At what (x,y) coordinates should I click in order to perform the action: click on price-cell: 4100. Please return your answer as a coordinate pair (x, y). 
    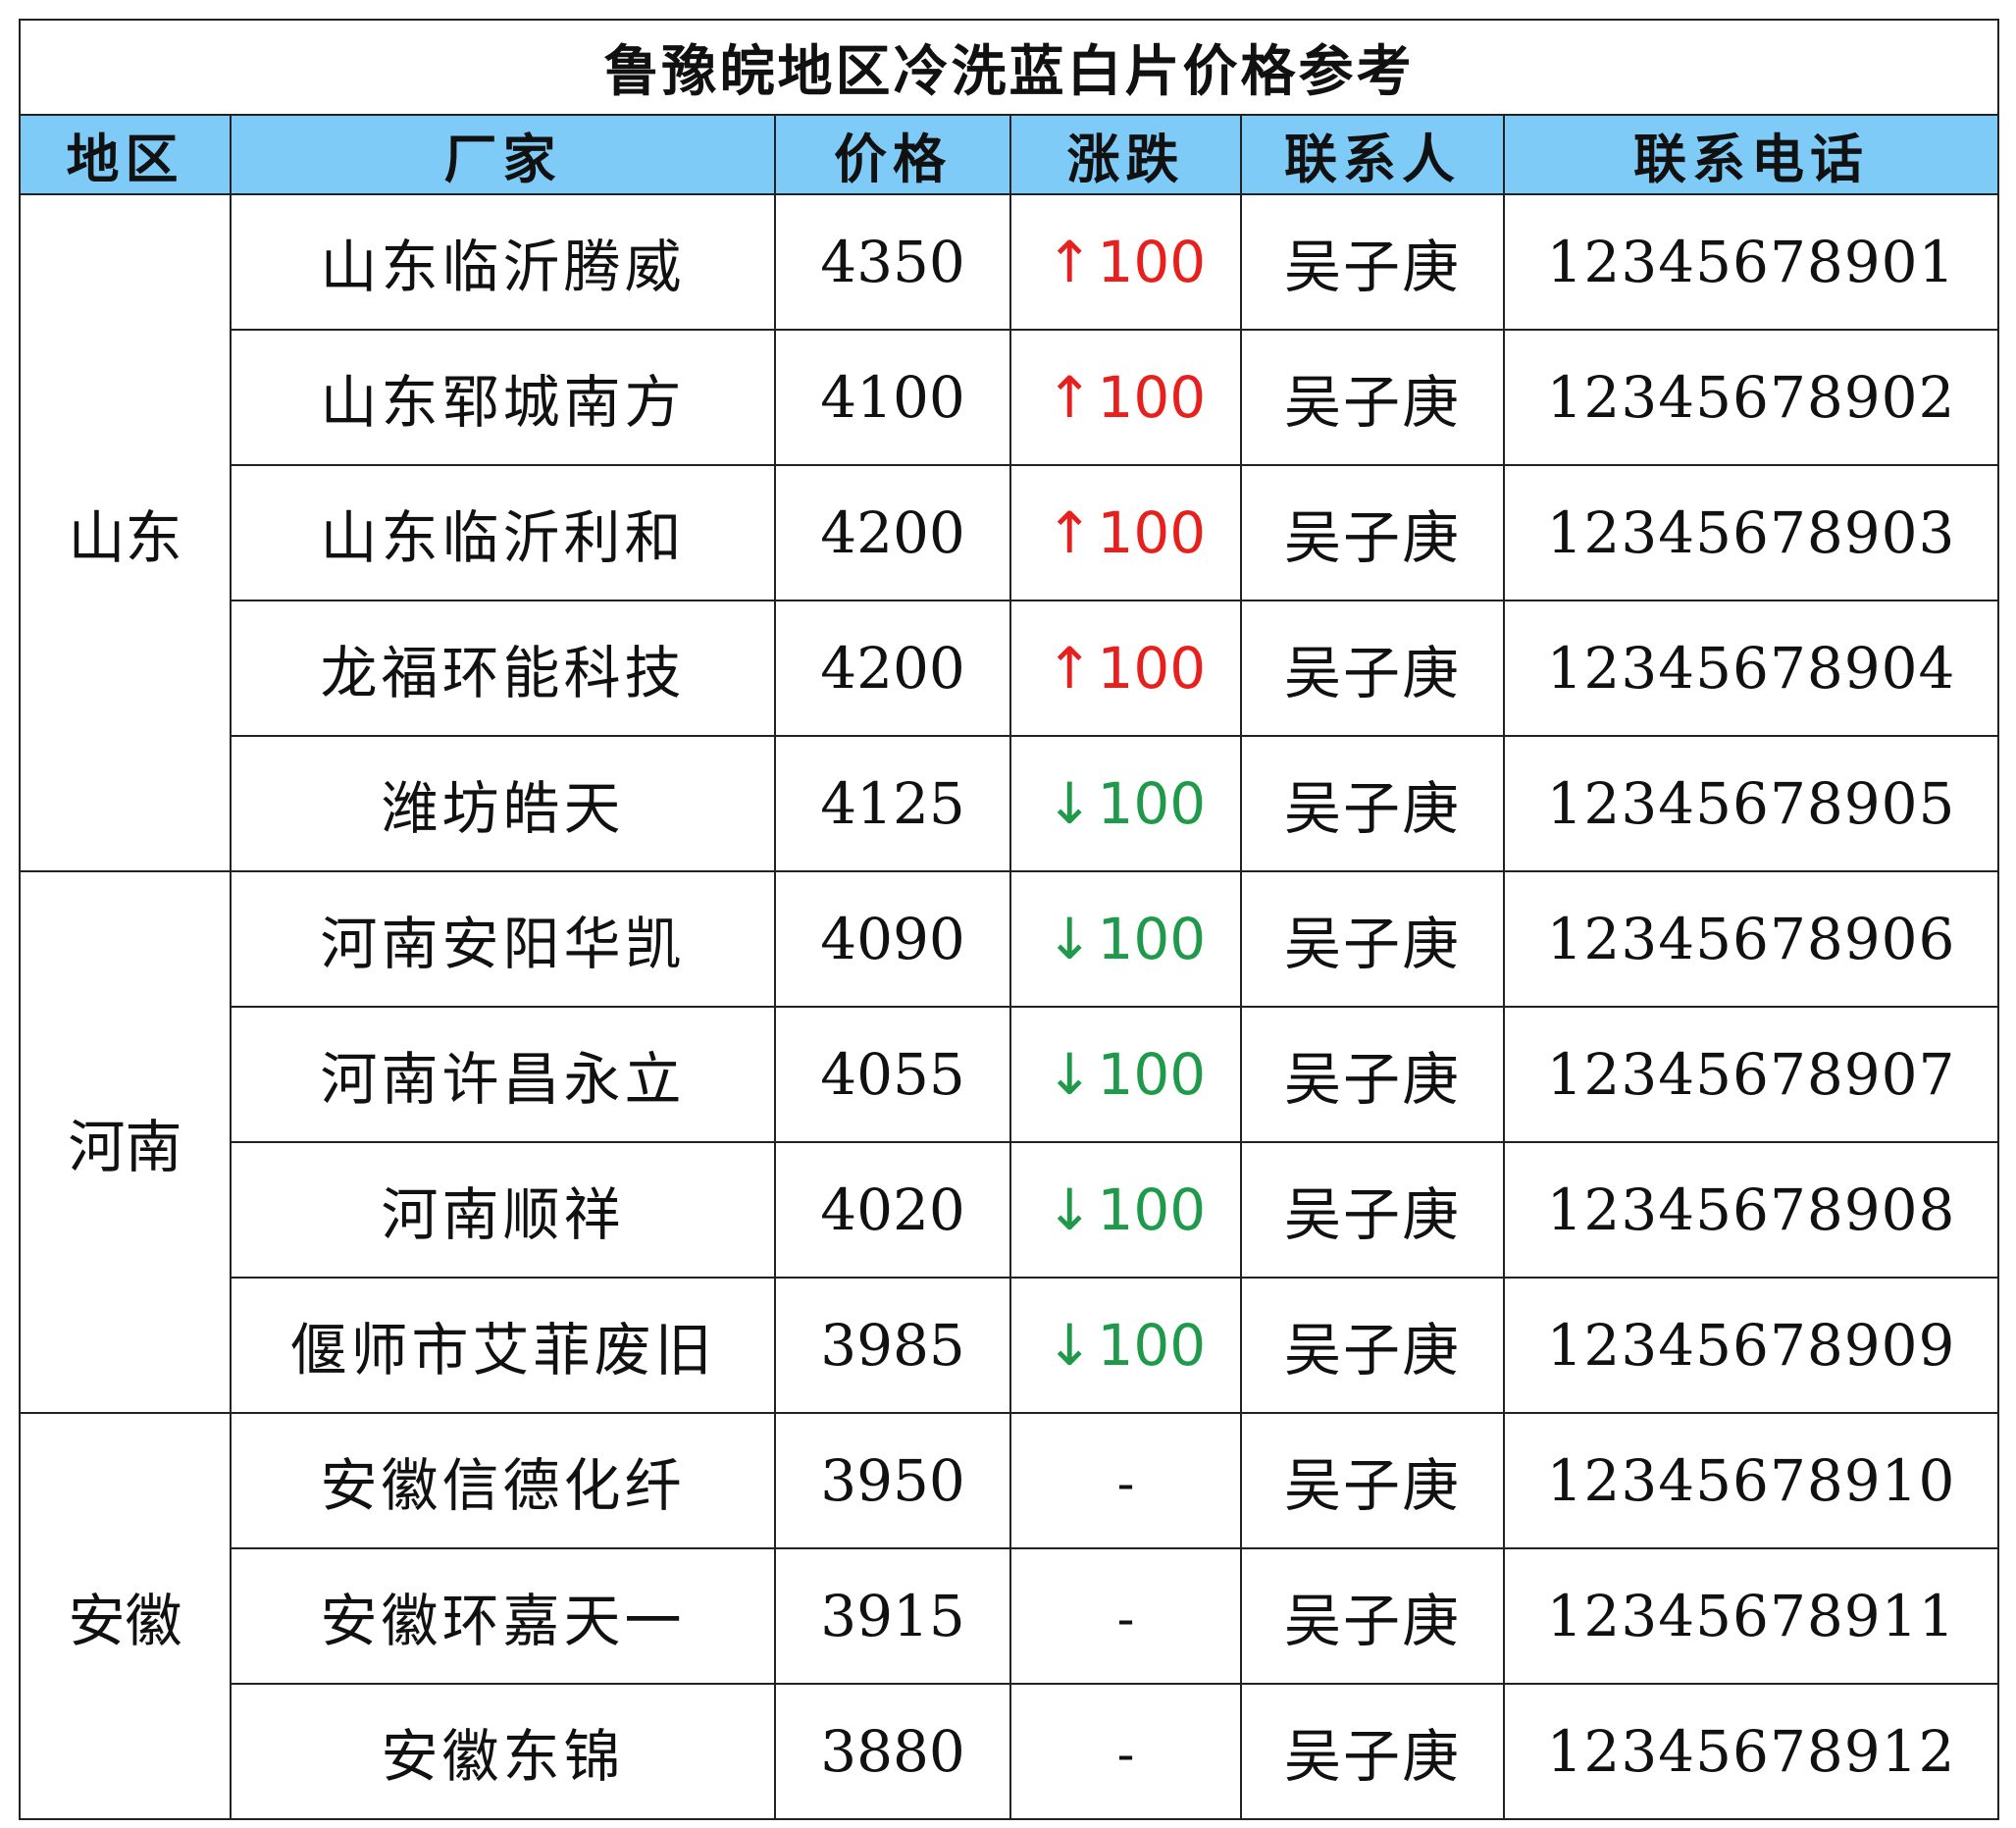
    Looking at the image, I should click on (892, 397).